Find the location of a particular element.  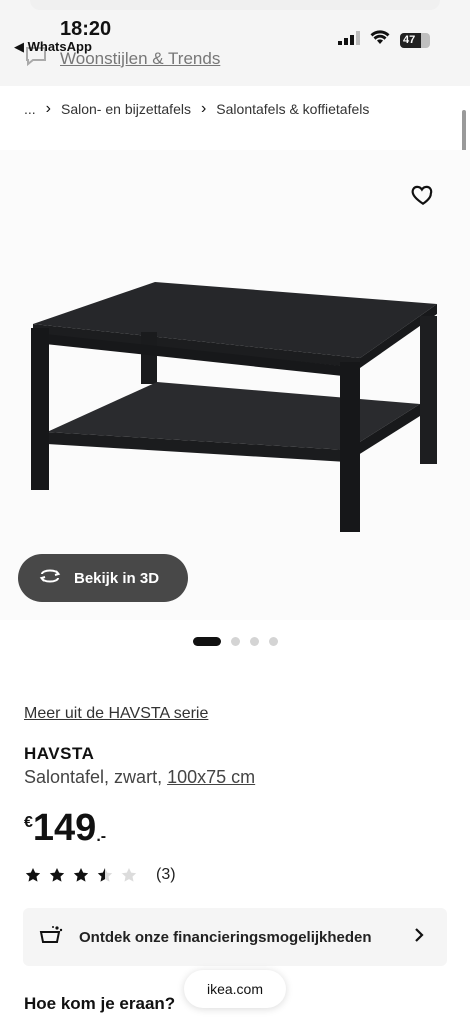

product-name: HAVSTA is located at coordinates (59, 753).